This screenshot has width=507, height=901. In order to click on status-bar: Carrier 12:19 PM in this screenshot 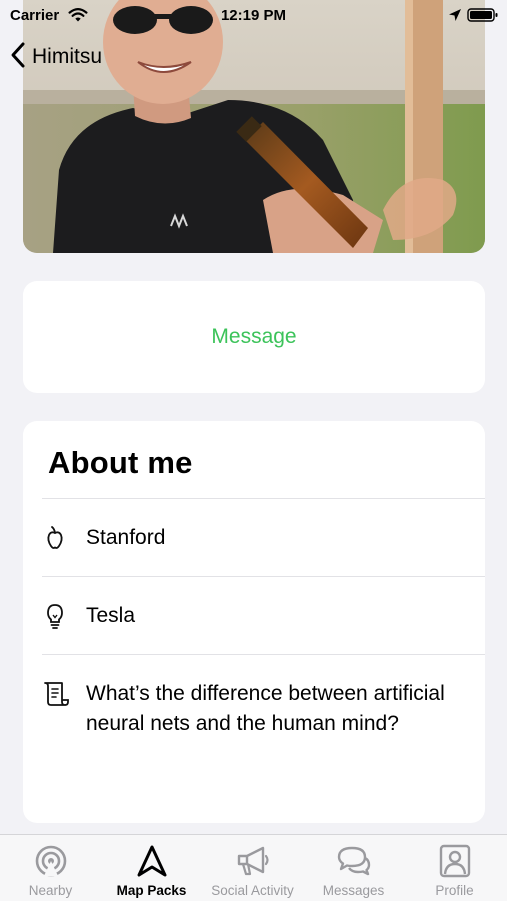, I will do `click(253, 16)`.